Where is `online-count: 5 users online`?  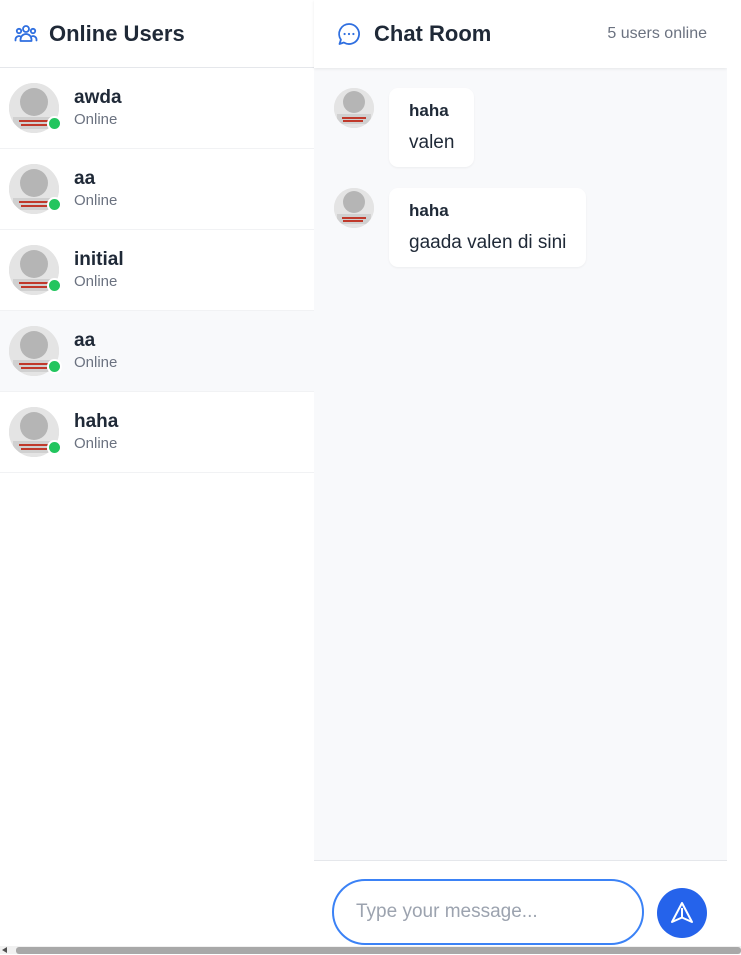
online-count: 5 users online is located at coordinates (657, 33).